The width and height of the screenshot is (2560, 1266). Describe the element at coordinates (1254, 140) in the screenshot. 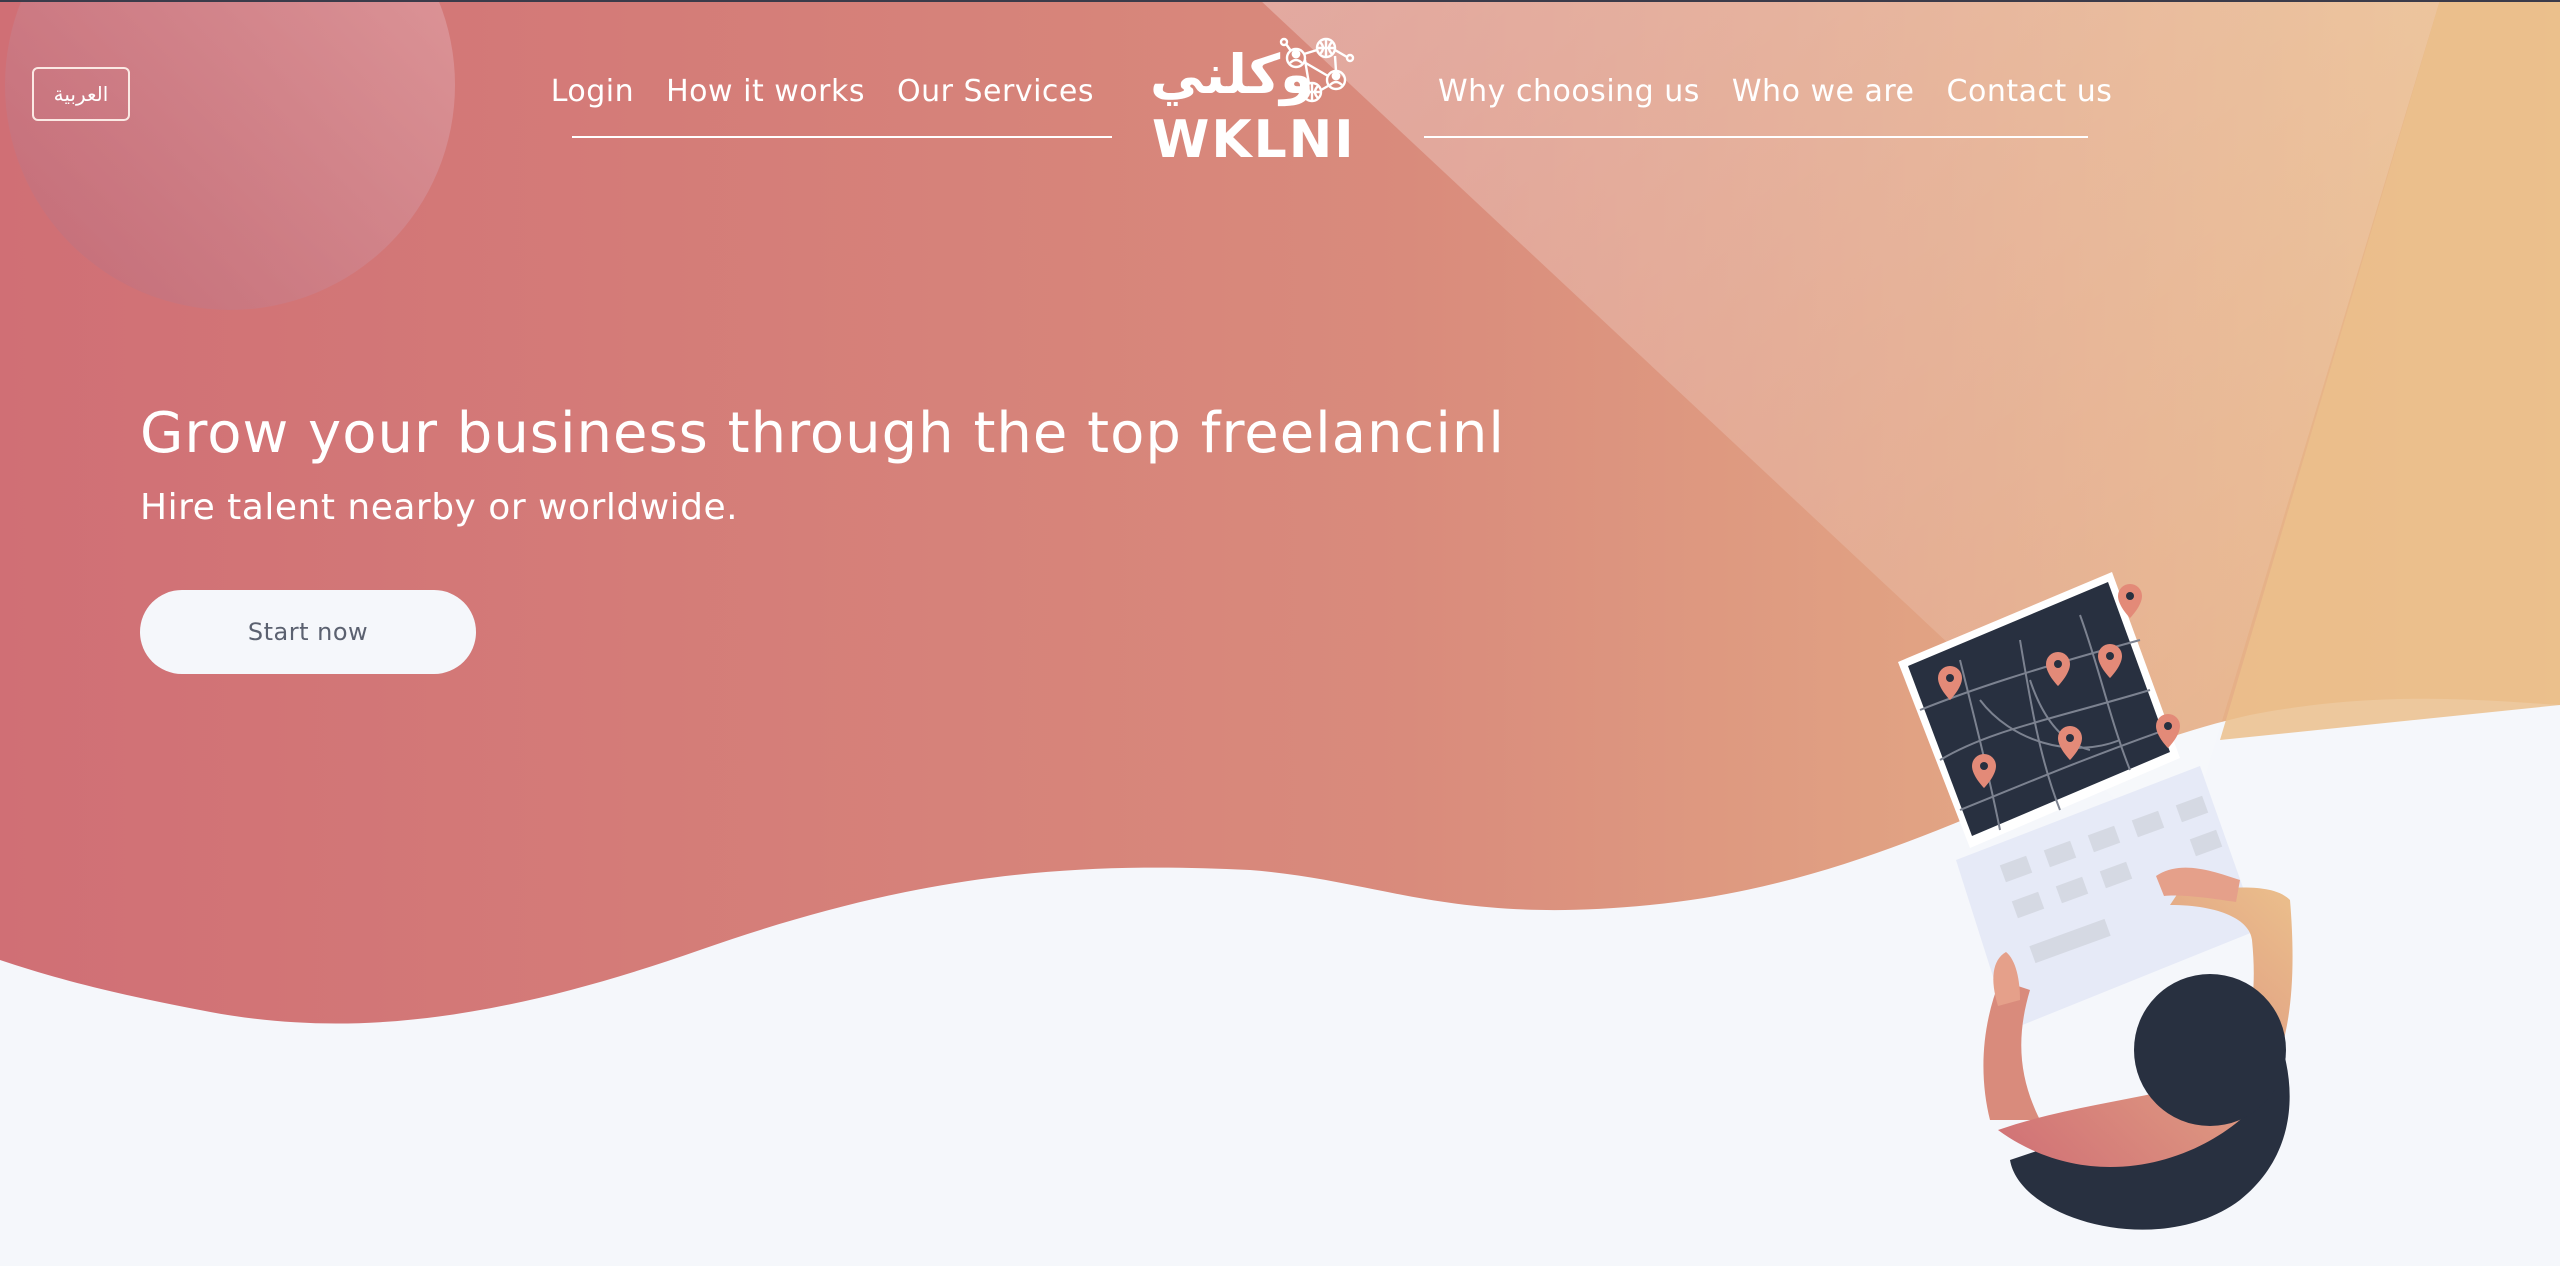

I see `logo-latin-text: WKLNI` at that location.